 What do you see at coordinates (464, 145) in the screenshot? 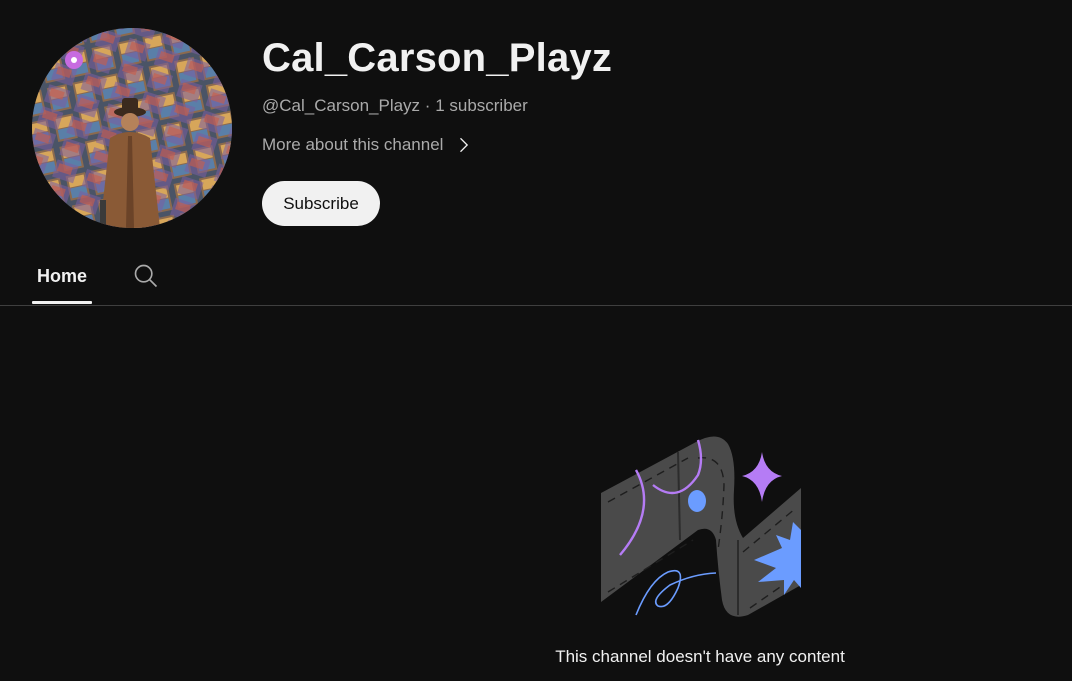
I see `chevron-right-icon` at bounding box center [464, 145].